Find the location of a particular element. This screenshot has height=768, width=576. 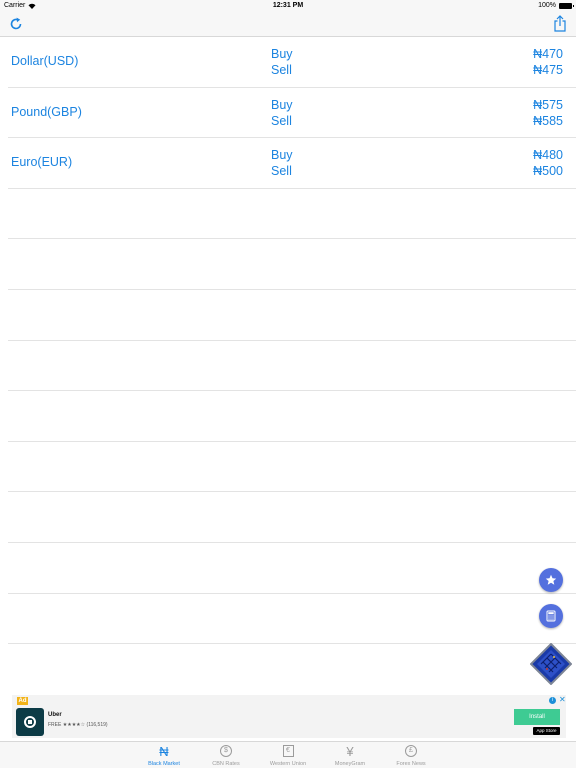

buy-price: ₦575 is located at coordinates (548, 104).